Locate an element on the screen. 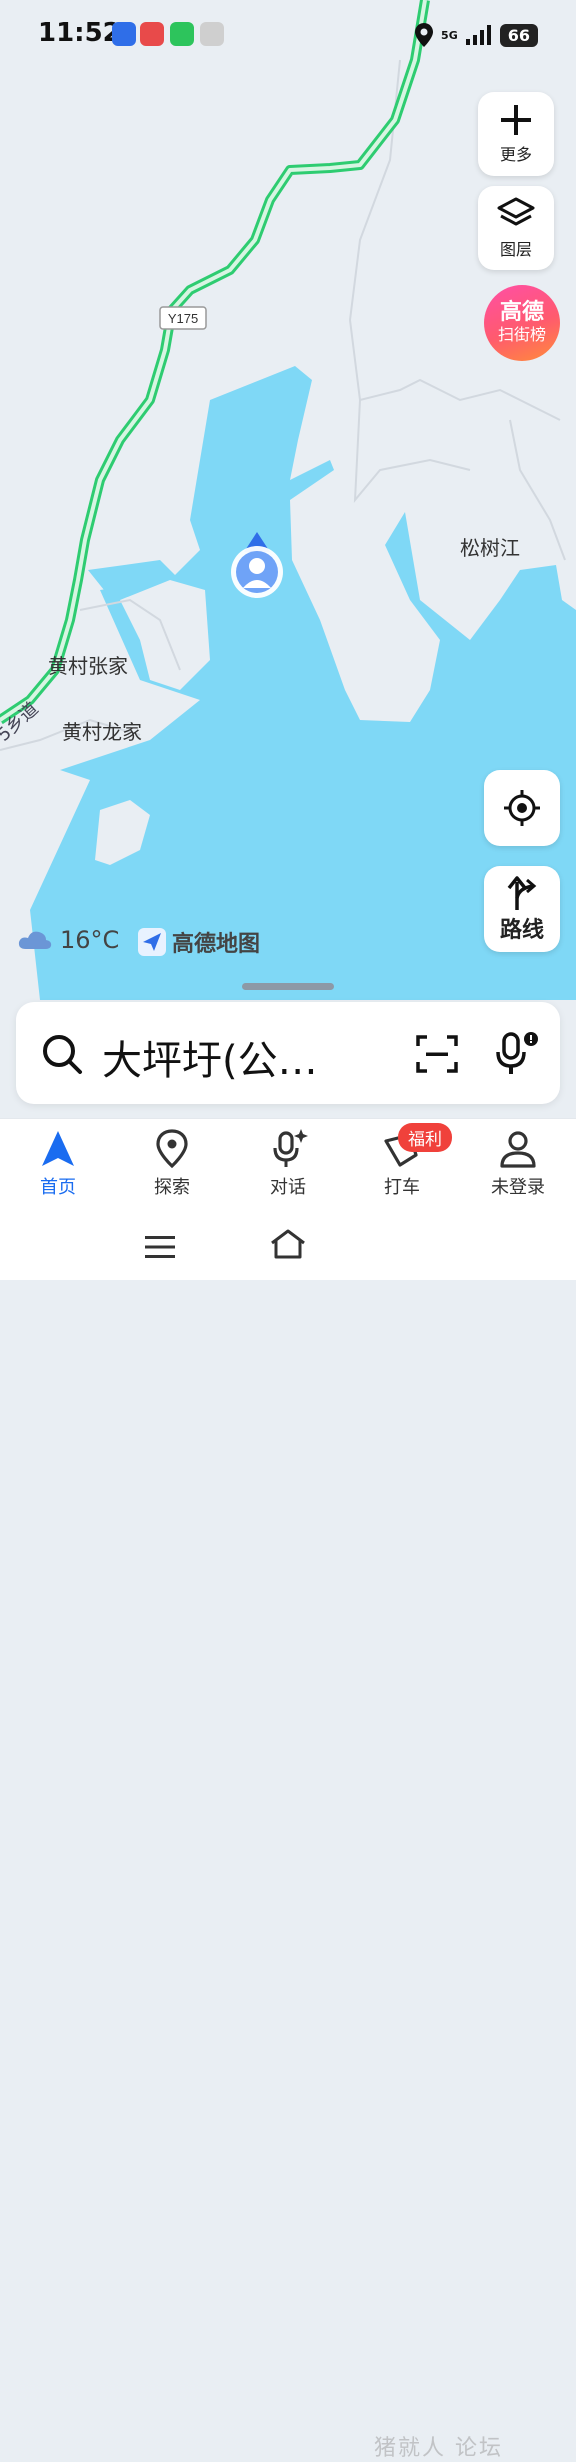 The image size is (576, 2462). bottom-navigation: 首页 探索 对话 打车 未登录 福利 is located at coordinates (288, 1166).